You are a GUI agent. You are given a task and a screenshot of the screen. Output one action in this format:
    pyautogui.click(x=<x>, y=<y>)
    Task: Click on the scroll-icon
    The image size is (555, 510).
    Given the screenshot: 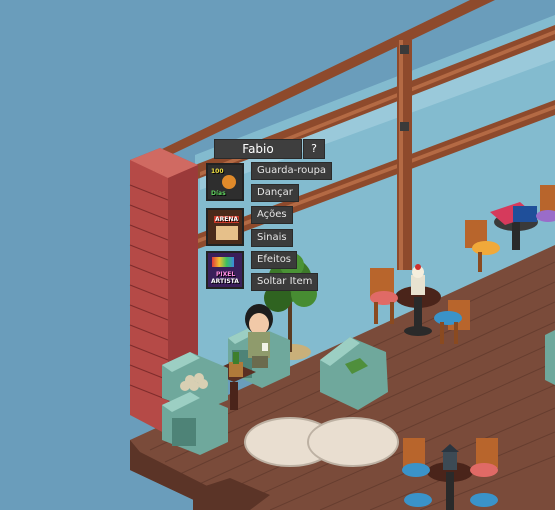 What is the action you would take?
    pyautogui.click(x=227, y=233)
    